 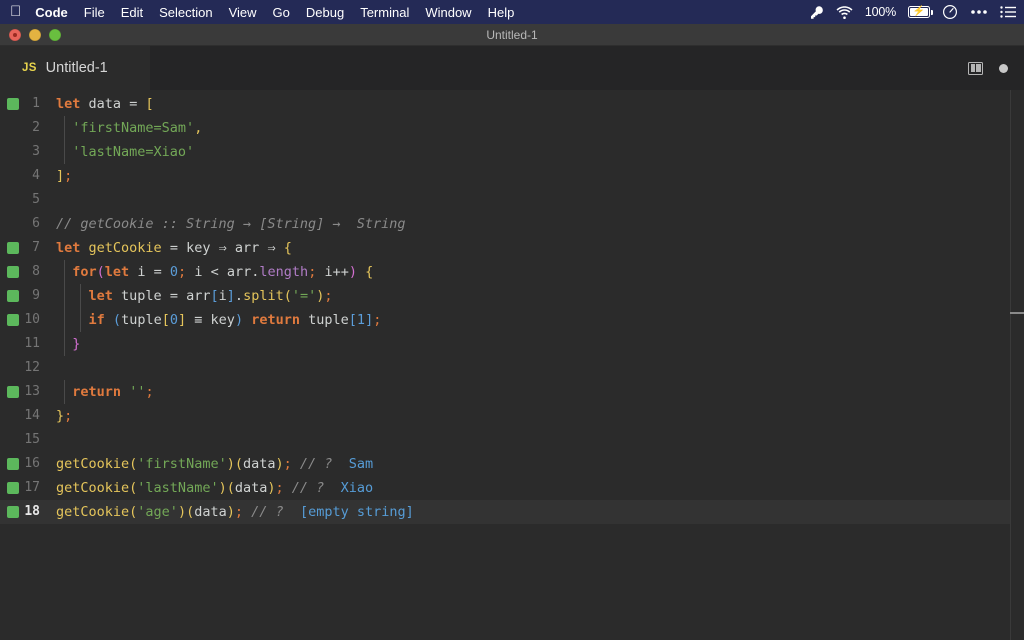 I want to click on code-line-5: 5, so click(x=512, y=200).